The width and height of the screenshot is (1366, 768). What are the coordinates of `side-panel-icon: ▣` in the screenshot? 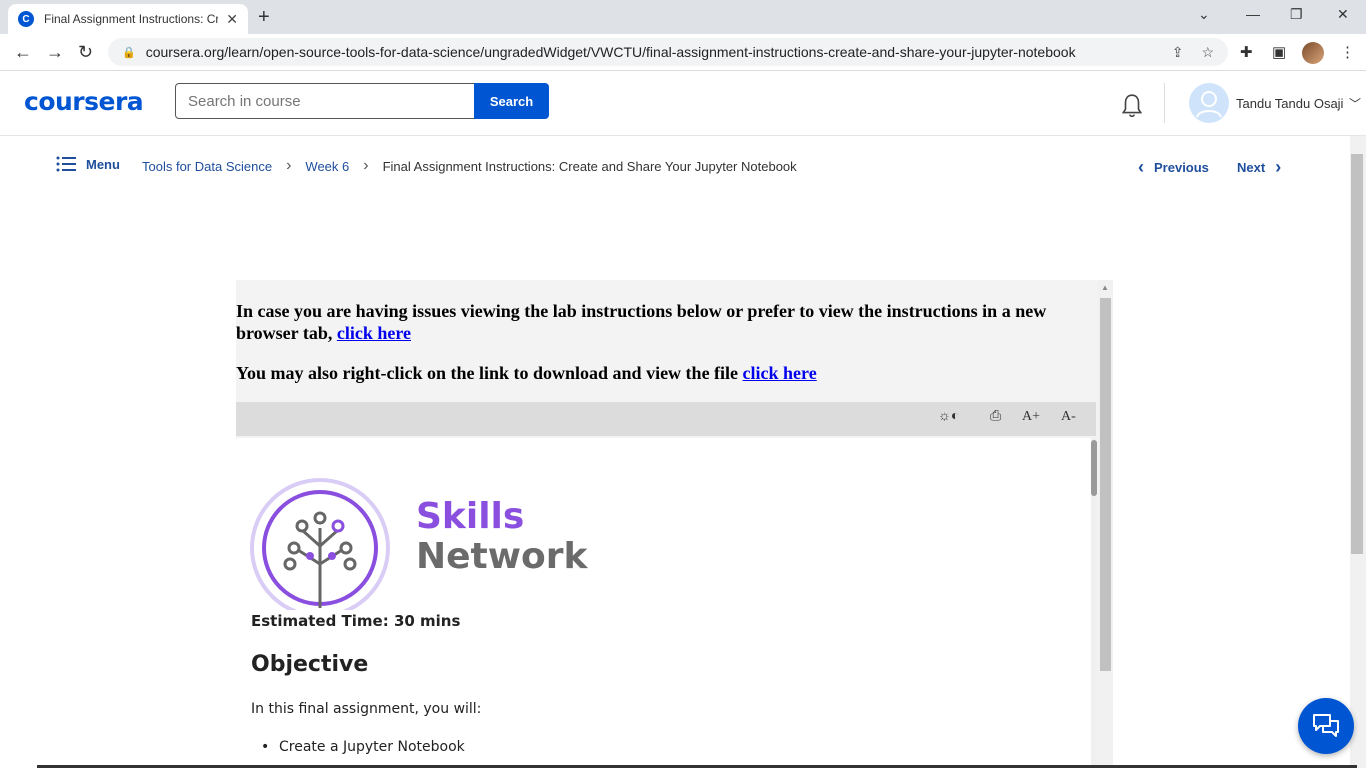 It's located at (1279, 52).